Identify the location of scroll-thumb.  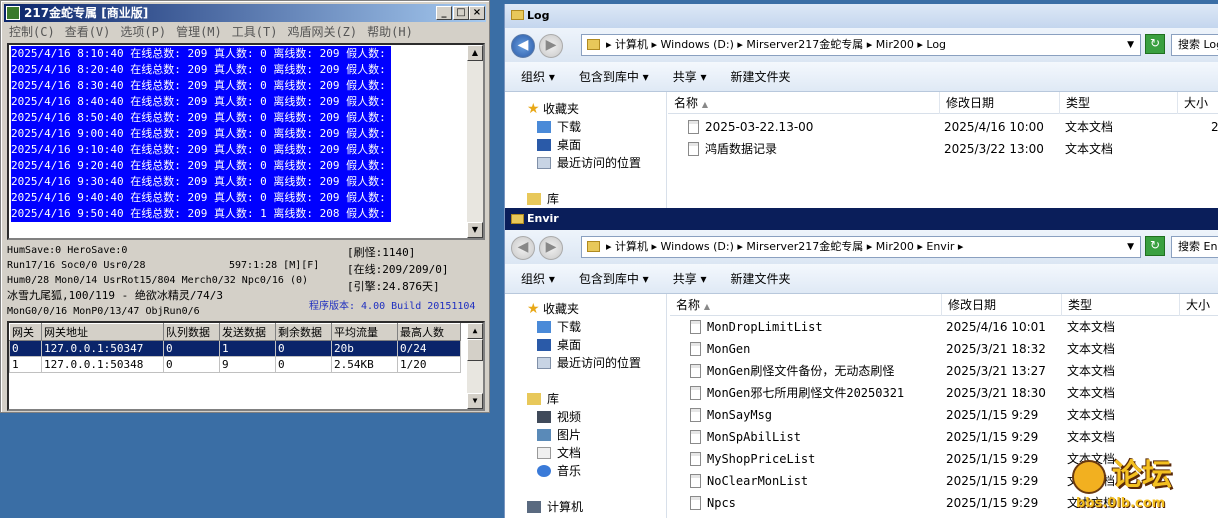
(475, 350).